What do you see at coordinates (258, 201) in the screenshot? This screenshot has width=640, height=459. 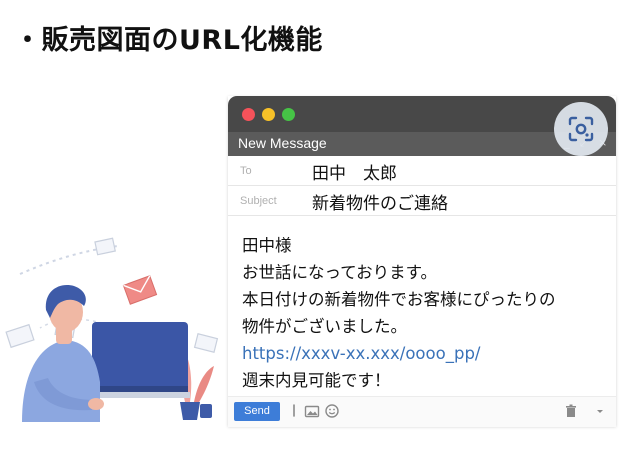 I see `subject-label: Subject` at bounding box center [258, 201].